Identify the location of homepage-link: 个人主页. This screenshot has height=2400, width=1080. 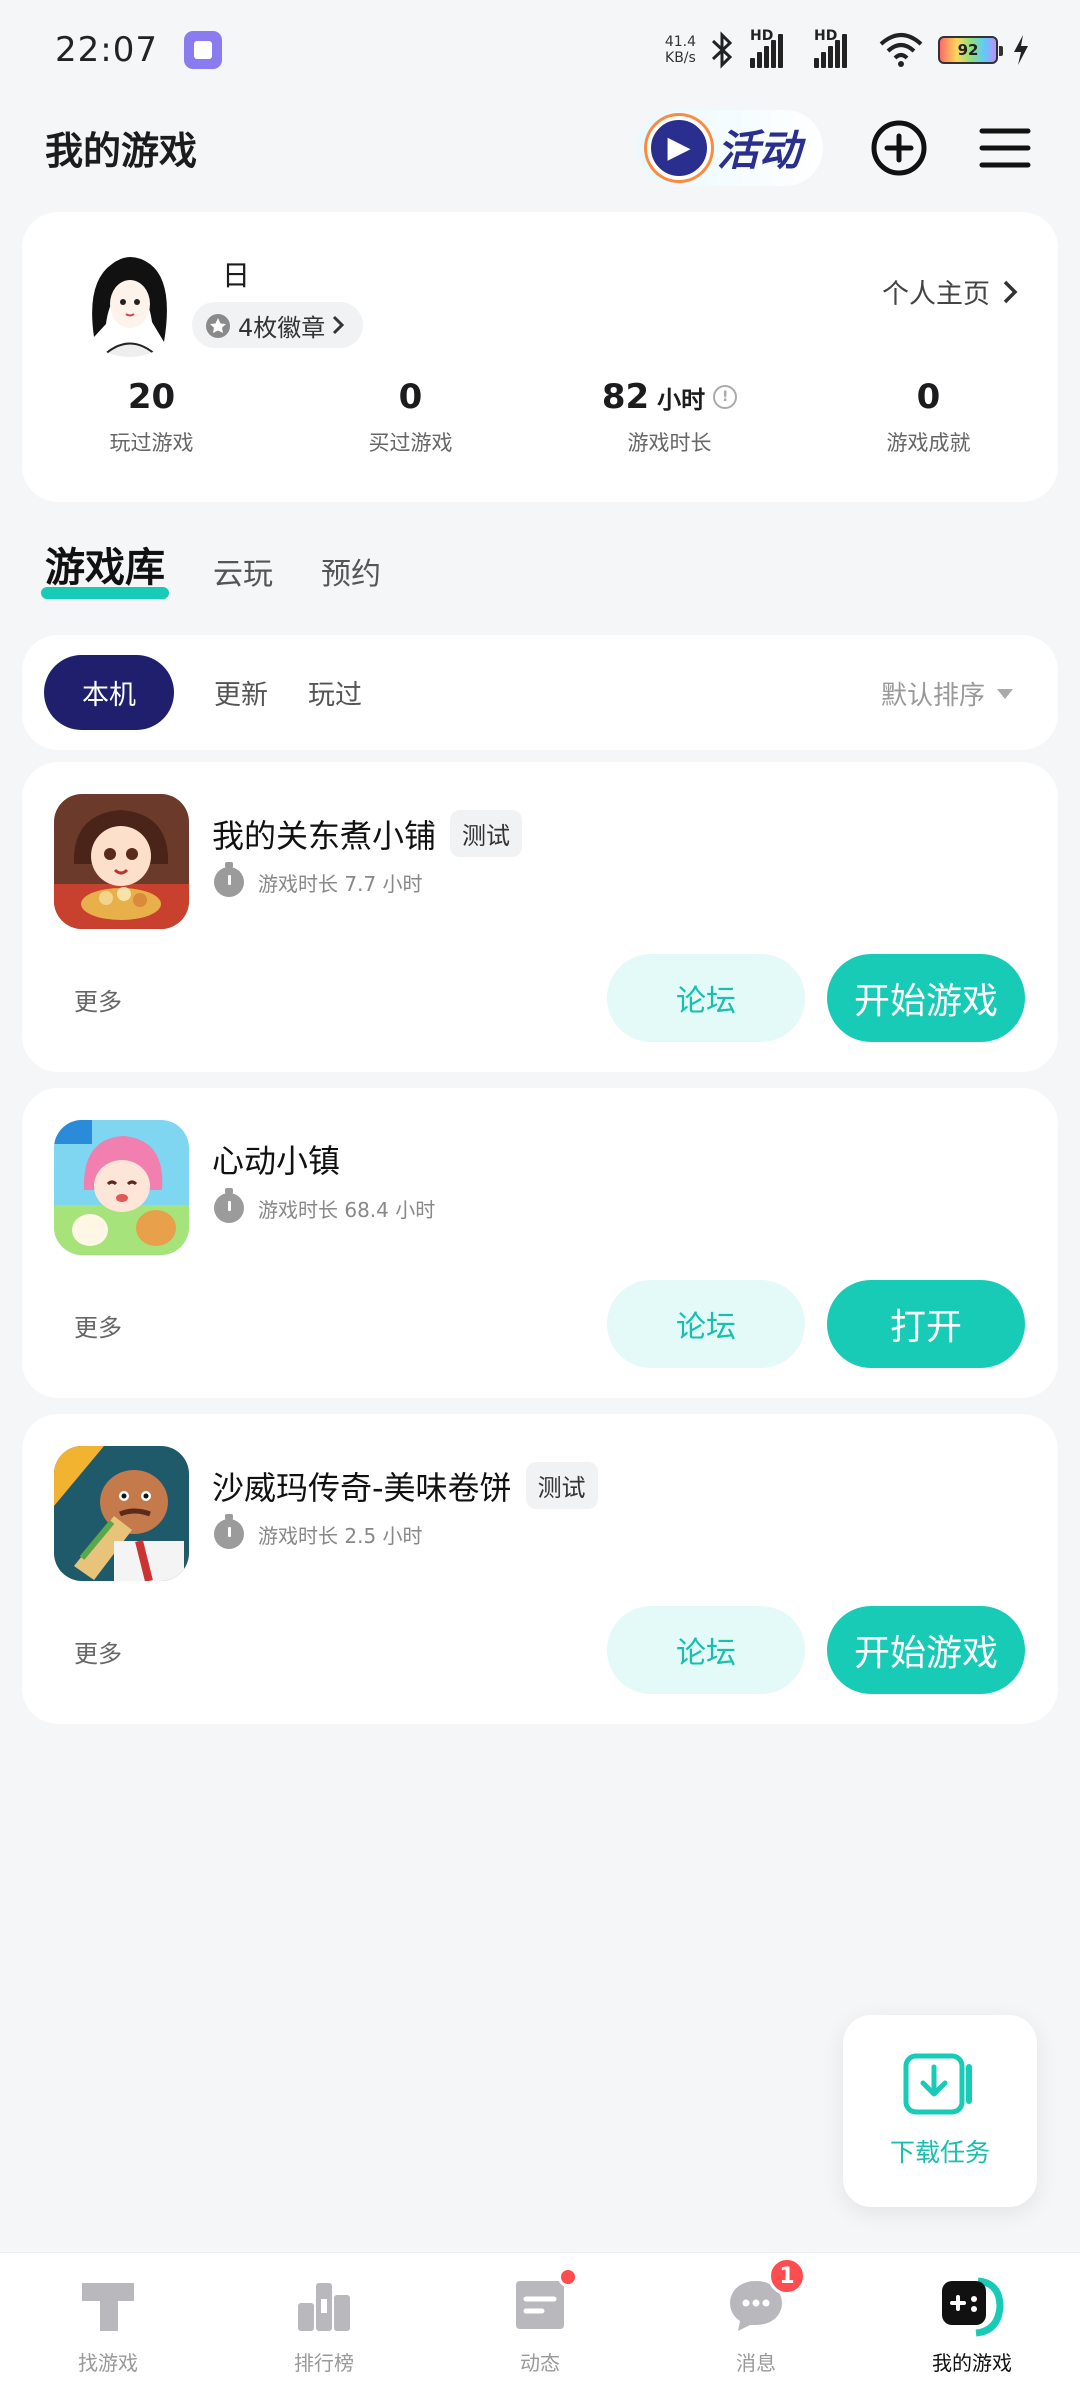
(950, 291).